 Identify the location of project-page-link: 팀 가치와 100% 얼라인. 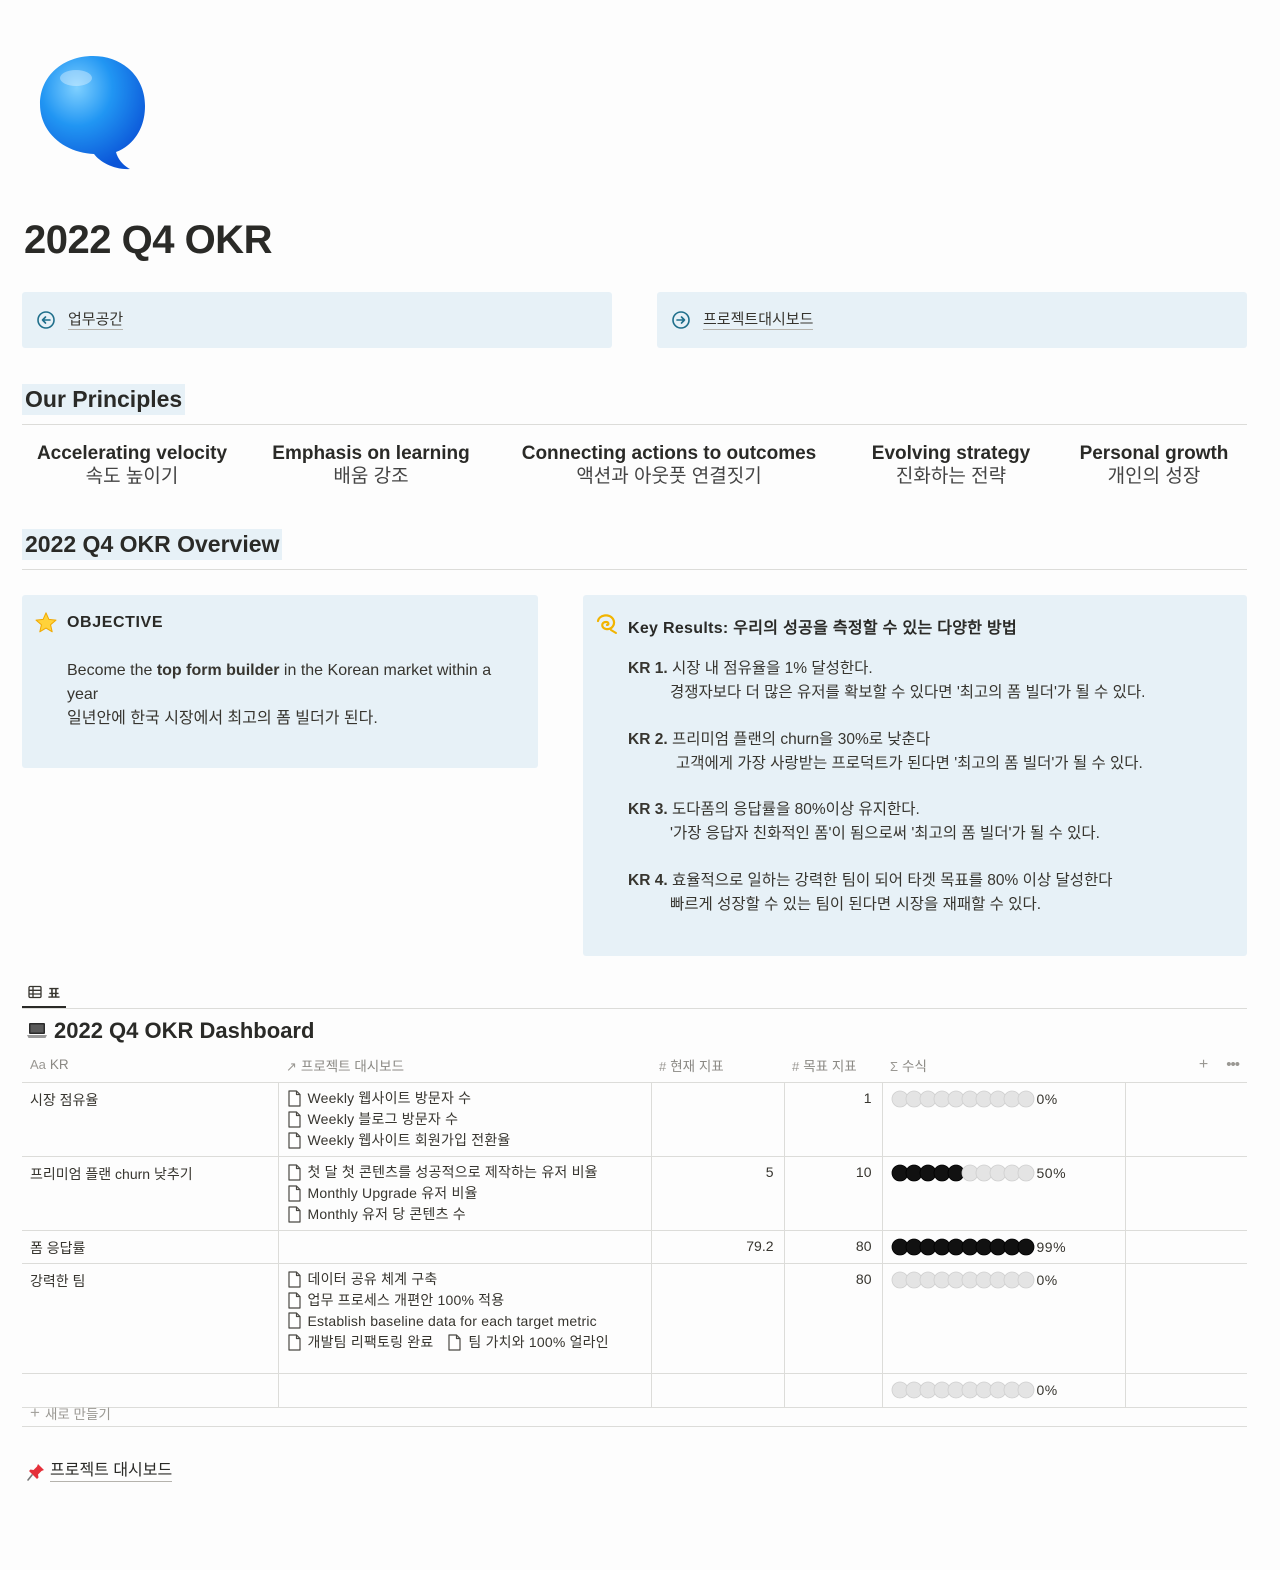
(528, 1342).